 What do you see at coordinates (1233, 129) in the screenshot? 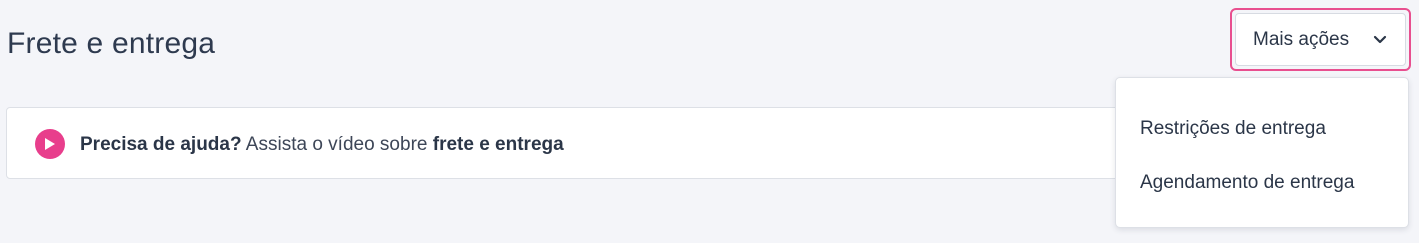
I see `menu-item-delivery-restrictions: Restrições de entrega` at bounding box center [1233, 129].